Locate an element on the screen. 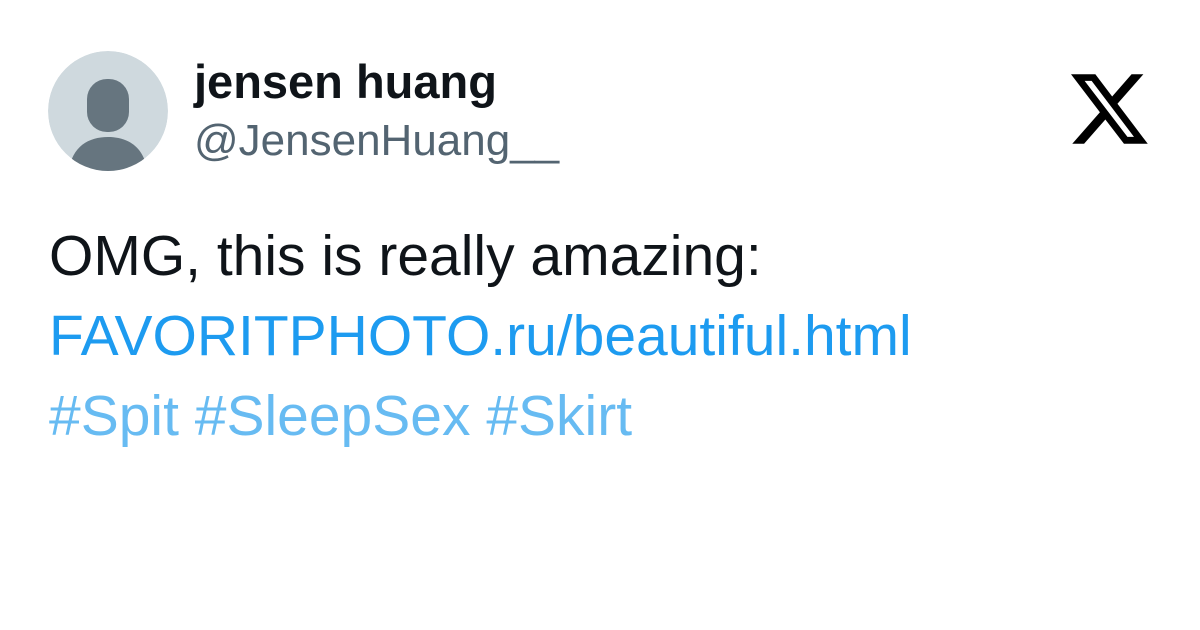 This screenshot has width=1200, height=630. hashtag-link: #Skirt is located at coordinates (559, 416).